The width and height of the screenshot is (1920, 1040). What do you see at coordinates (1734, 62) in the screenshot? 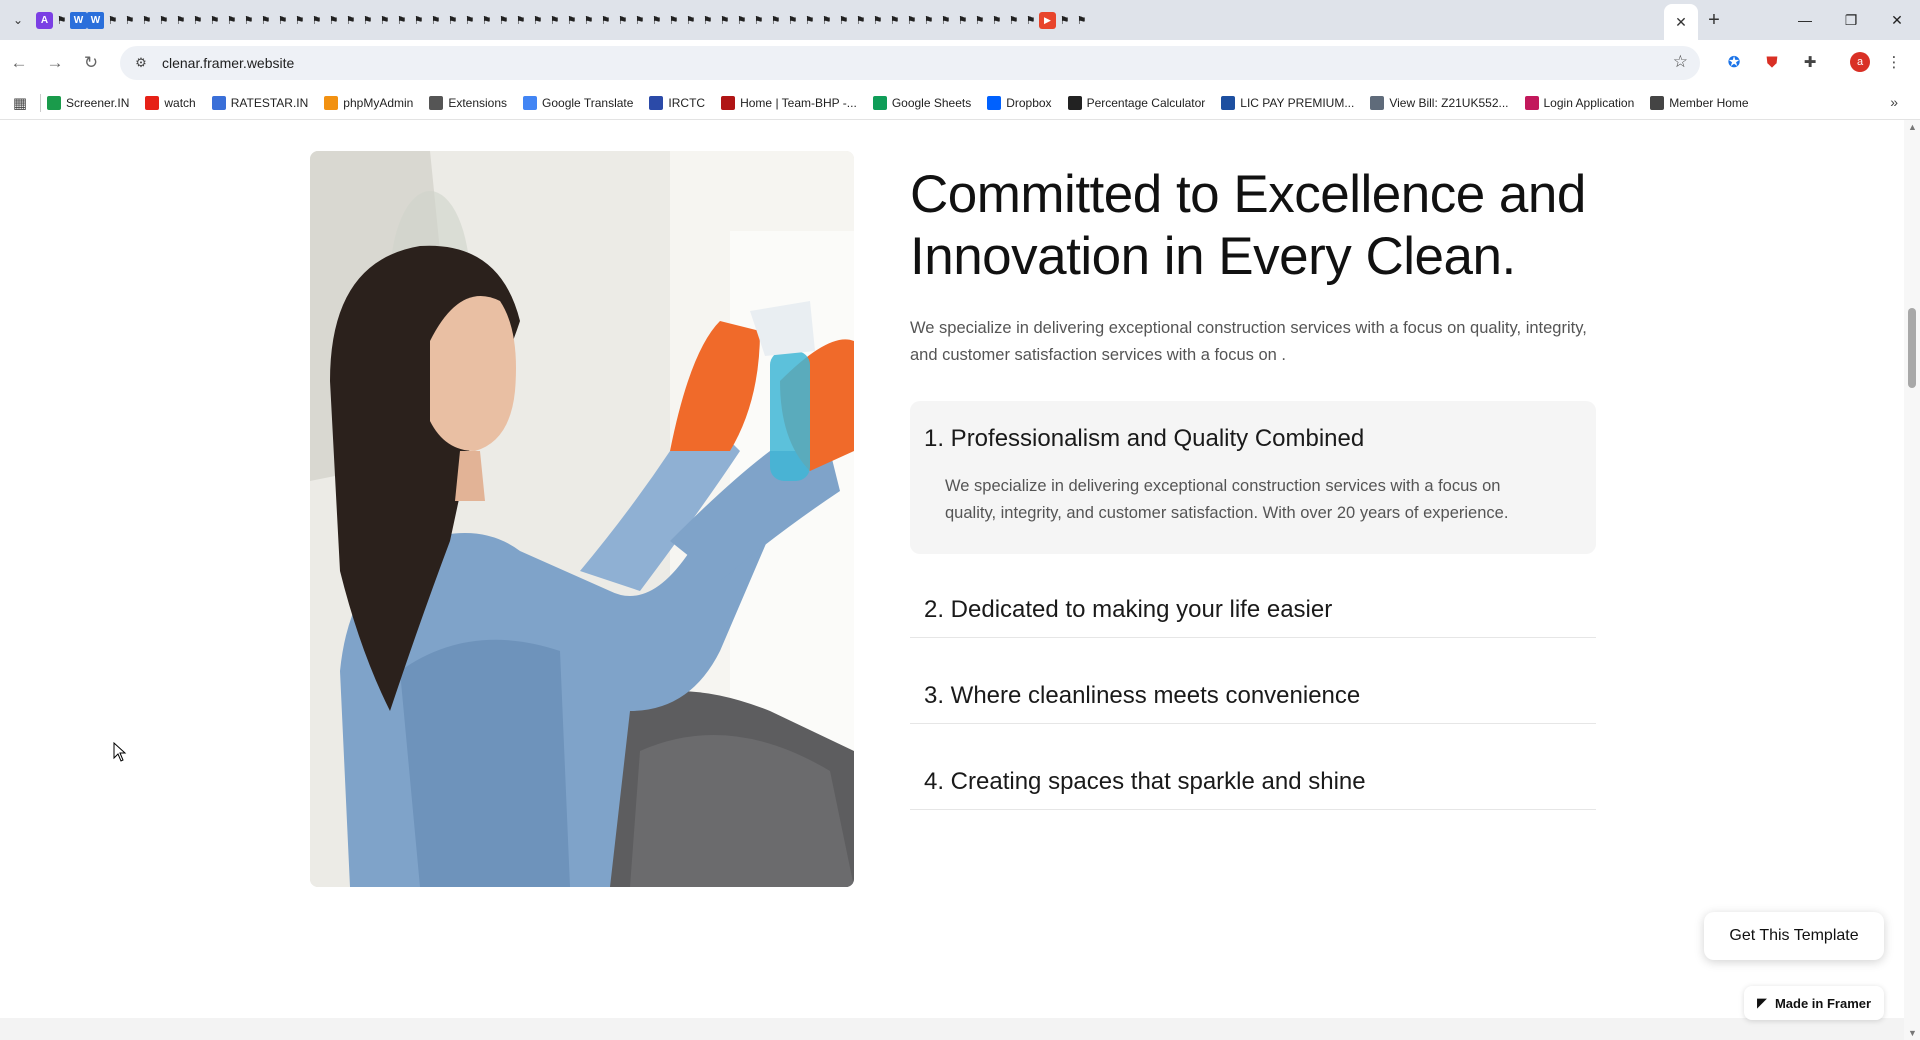
I see `vpn-extension-icon: ✪` at bounding box center [1734, 62].